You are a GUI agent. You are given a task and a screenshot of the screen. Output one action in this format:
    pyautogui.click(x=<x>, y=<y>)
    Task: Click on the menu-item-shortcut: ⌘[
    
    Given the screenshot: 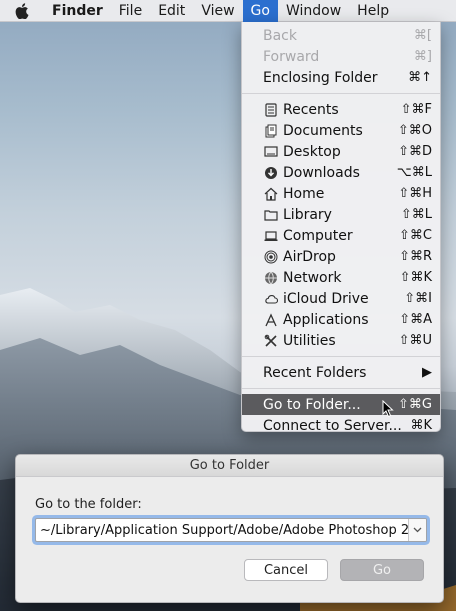 What is the action you would take?
    pyautogui.click(x=422, y=35)
    